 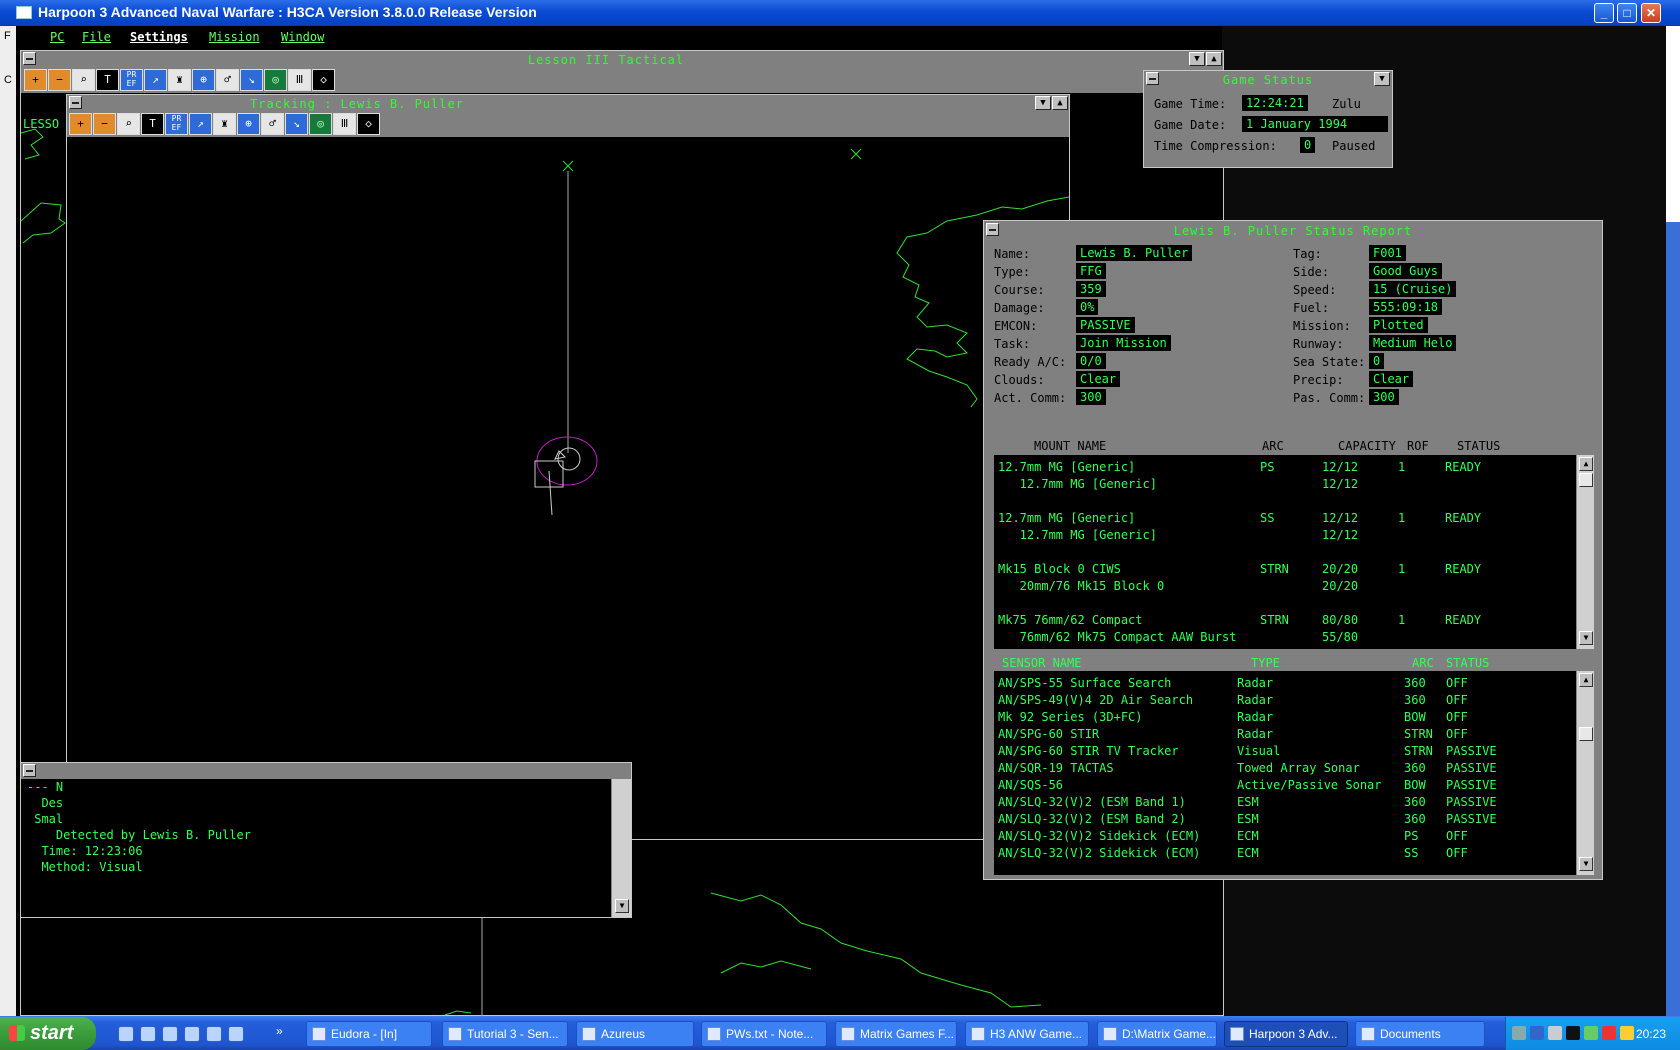 I want to click on sensor-row: Mk 92 Series (3D+FC) Radar BOW OFF, so click(x=1284, y=717).